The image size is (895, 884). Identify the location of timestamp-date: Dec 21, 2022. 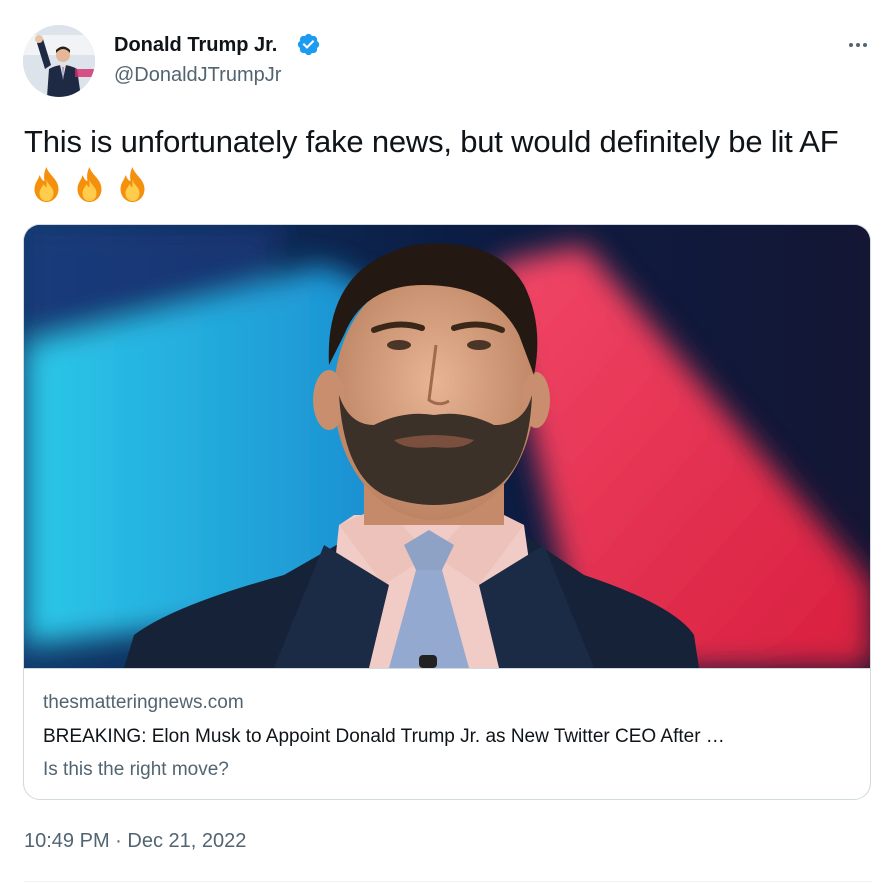
(186, 841).